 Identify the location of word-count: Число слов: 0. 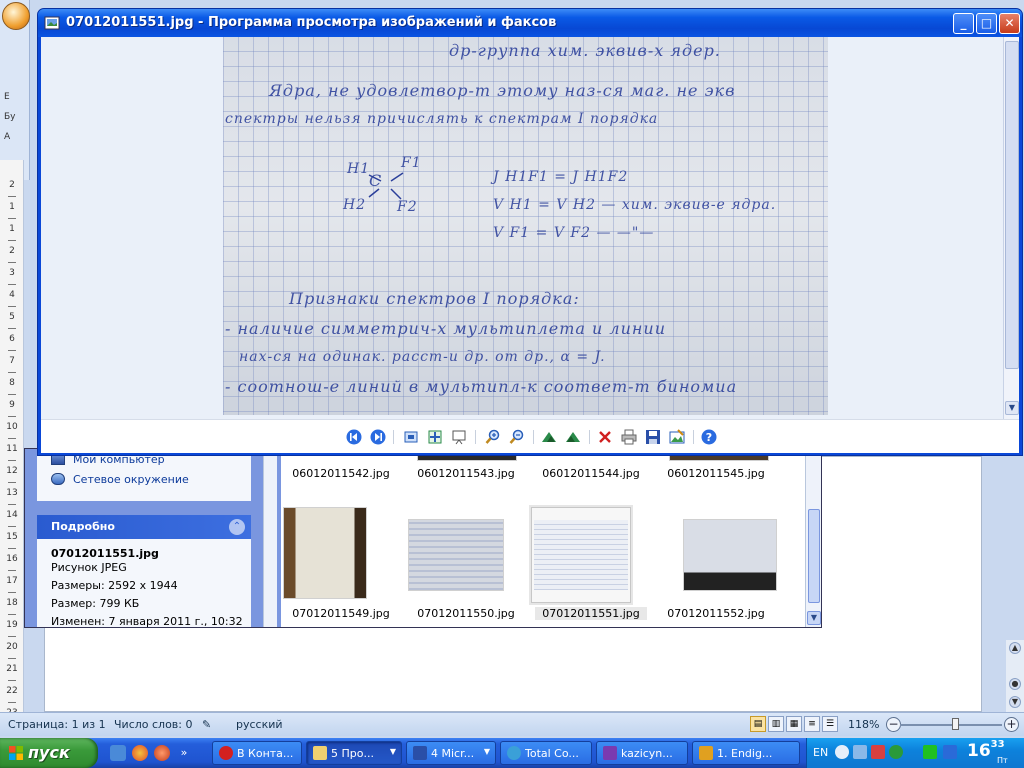
(153, 724).